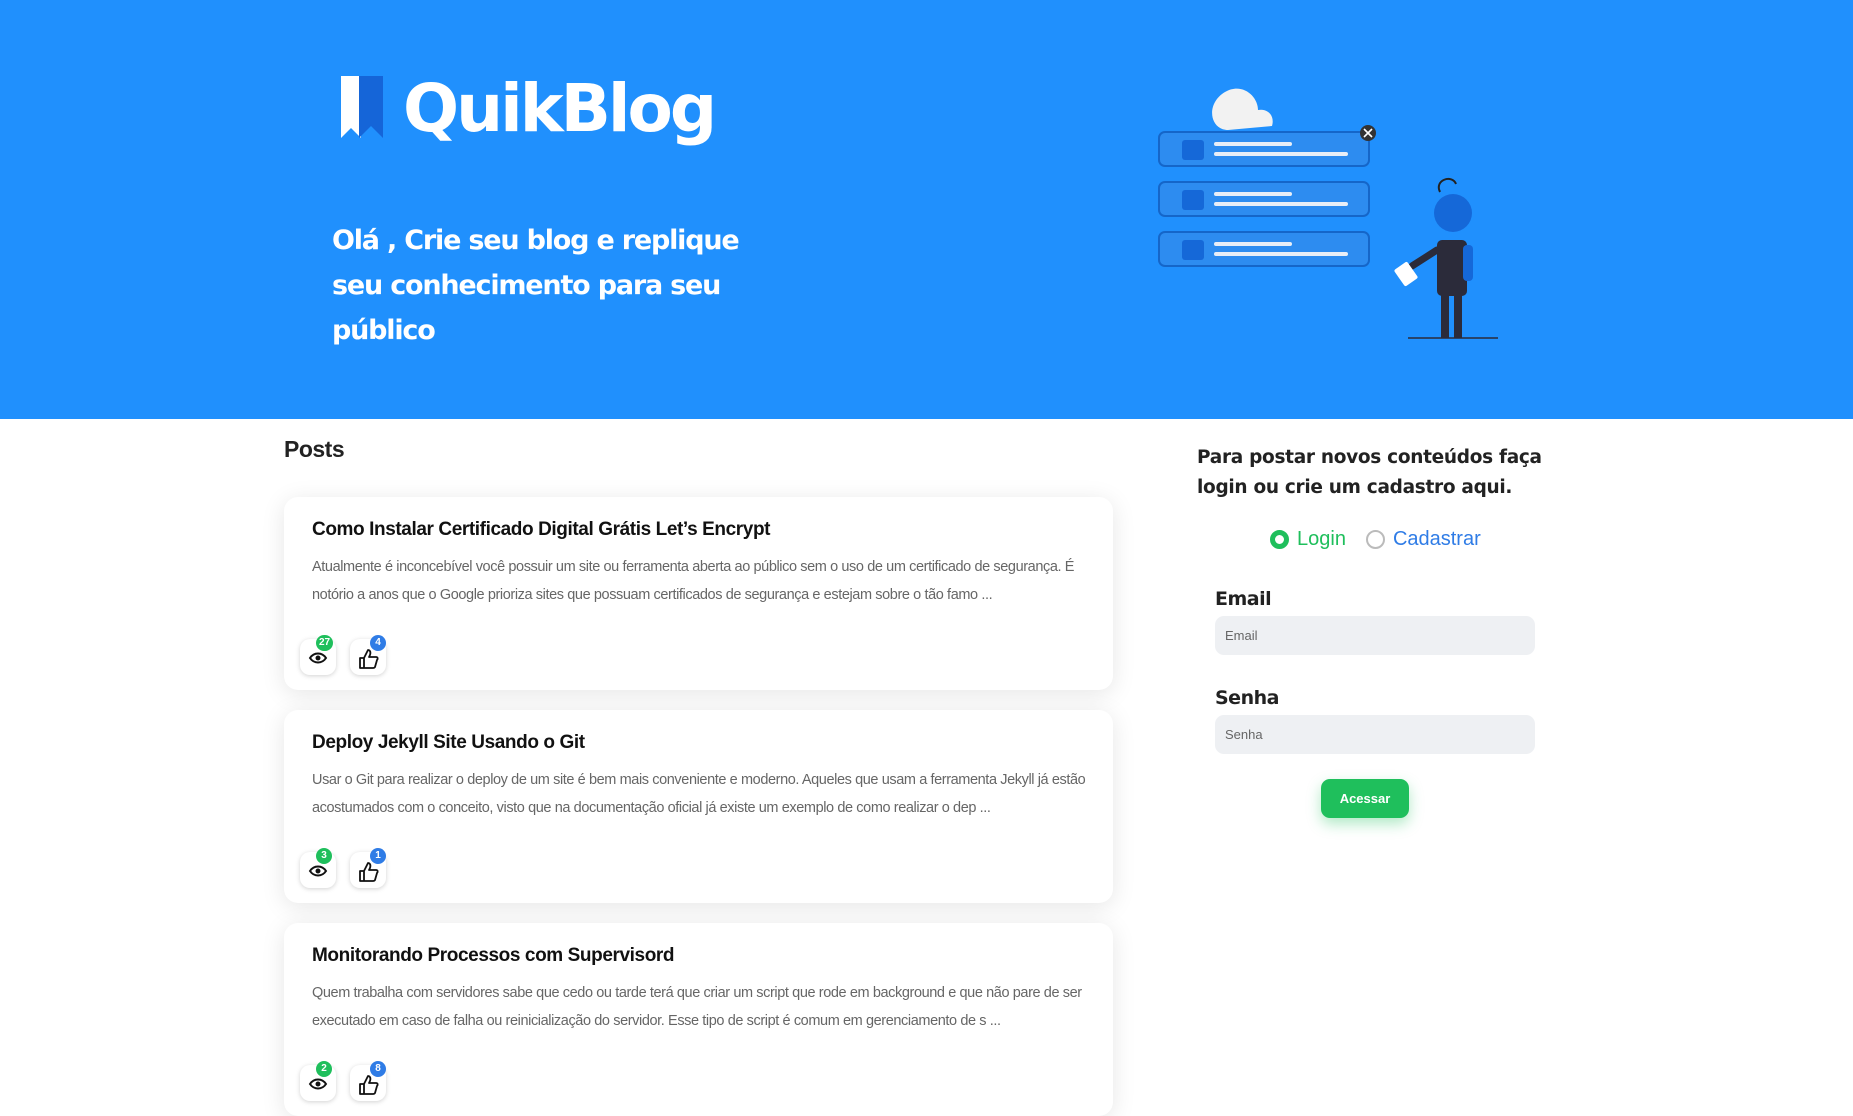 The image size is (1853, 1116). Describe the element at coordinates (324, 856) in the screenshot. I see `views-count-badge: 3` at that location.